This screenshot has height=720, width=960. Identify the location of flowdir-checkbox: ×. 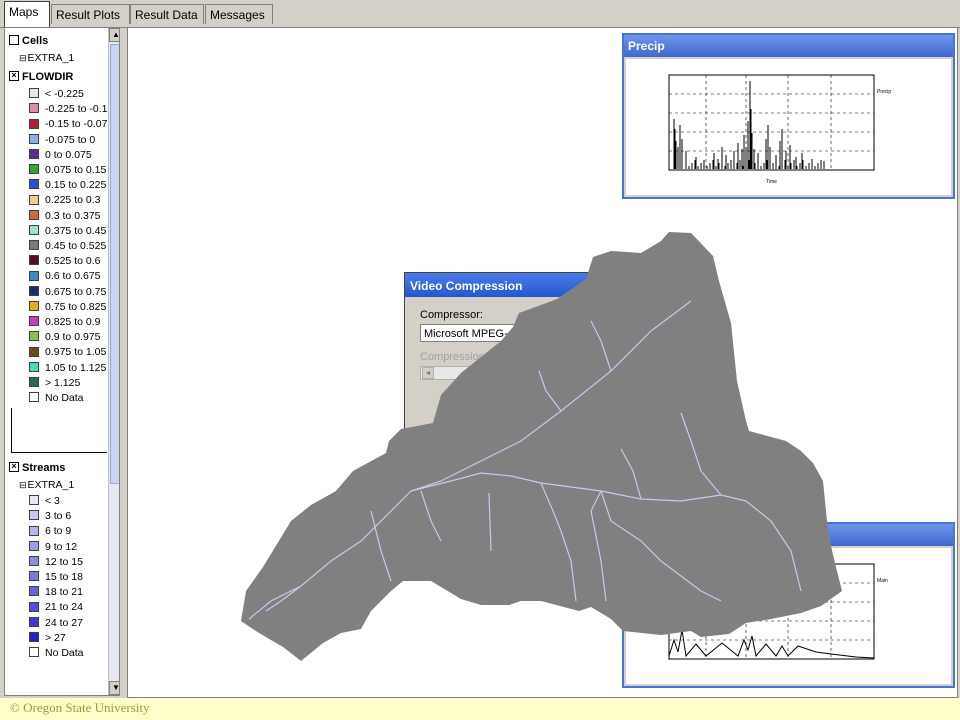
(14, 76).